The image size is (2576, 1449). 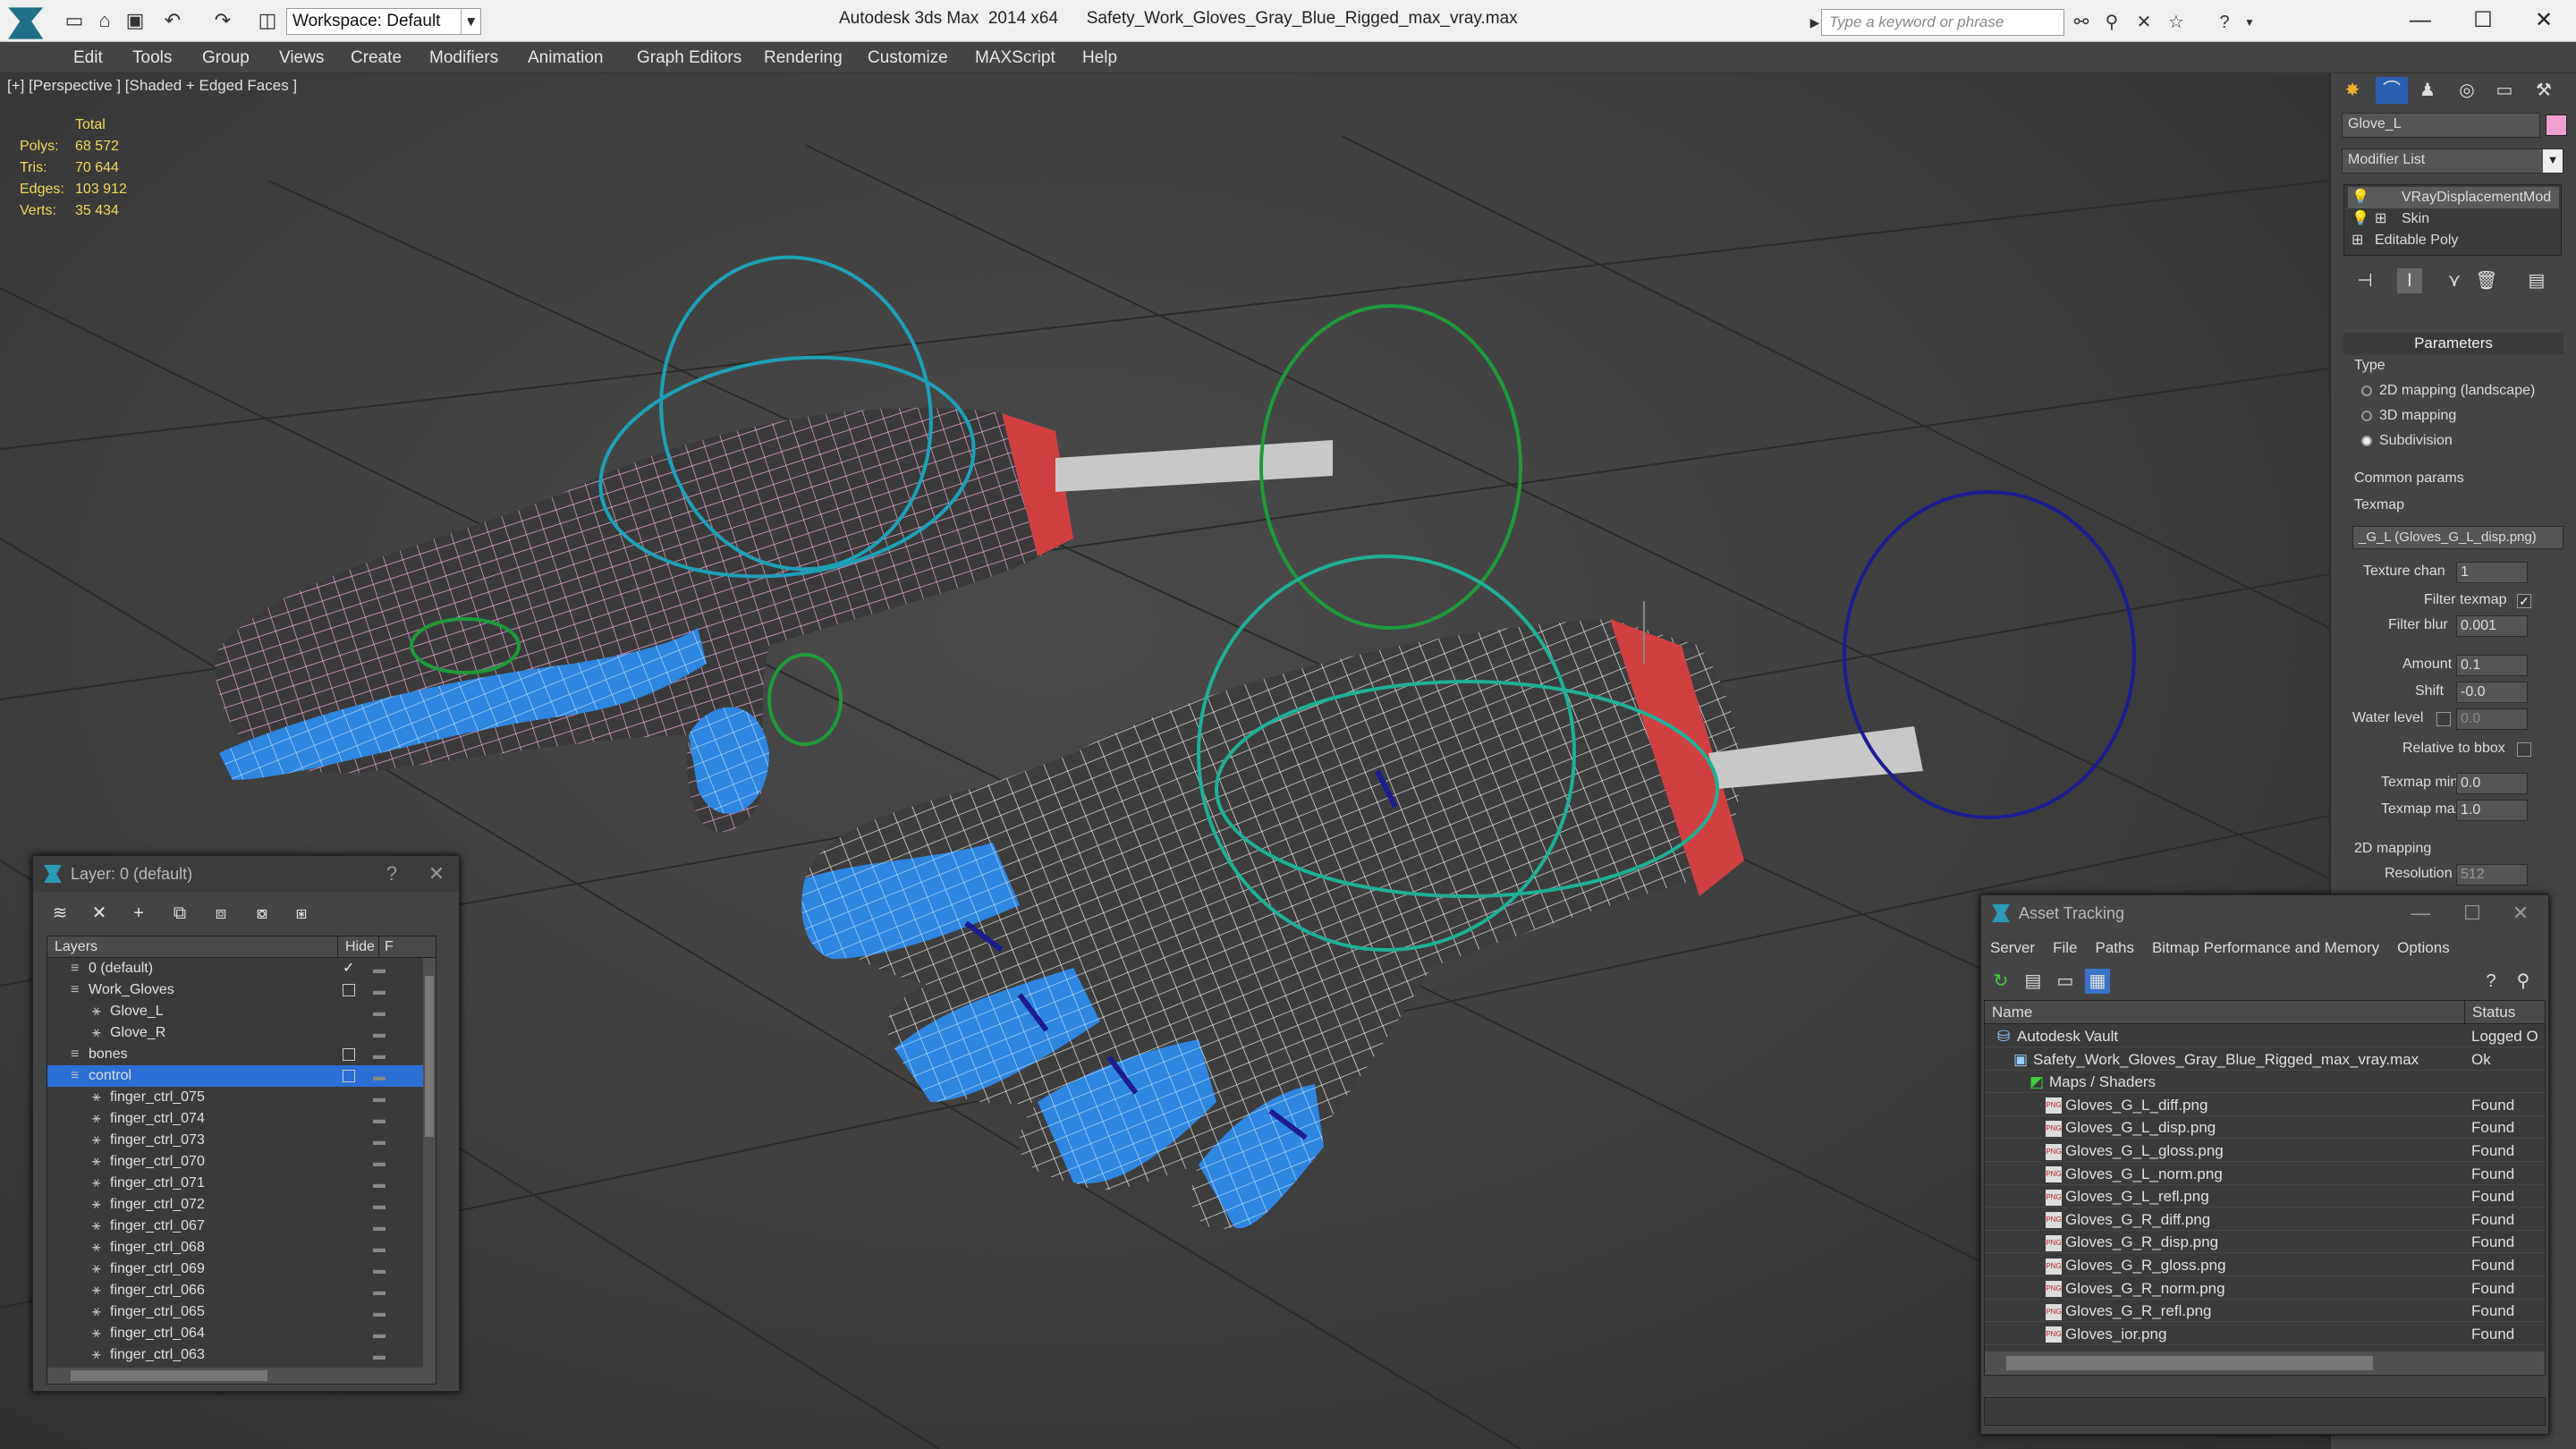 I want to click on close-button: ✕, so click(x=2544, y=20).